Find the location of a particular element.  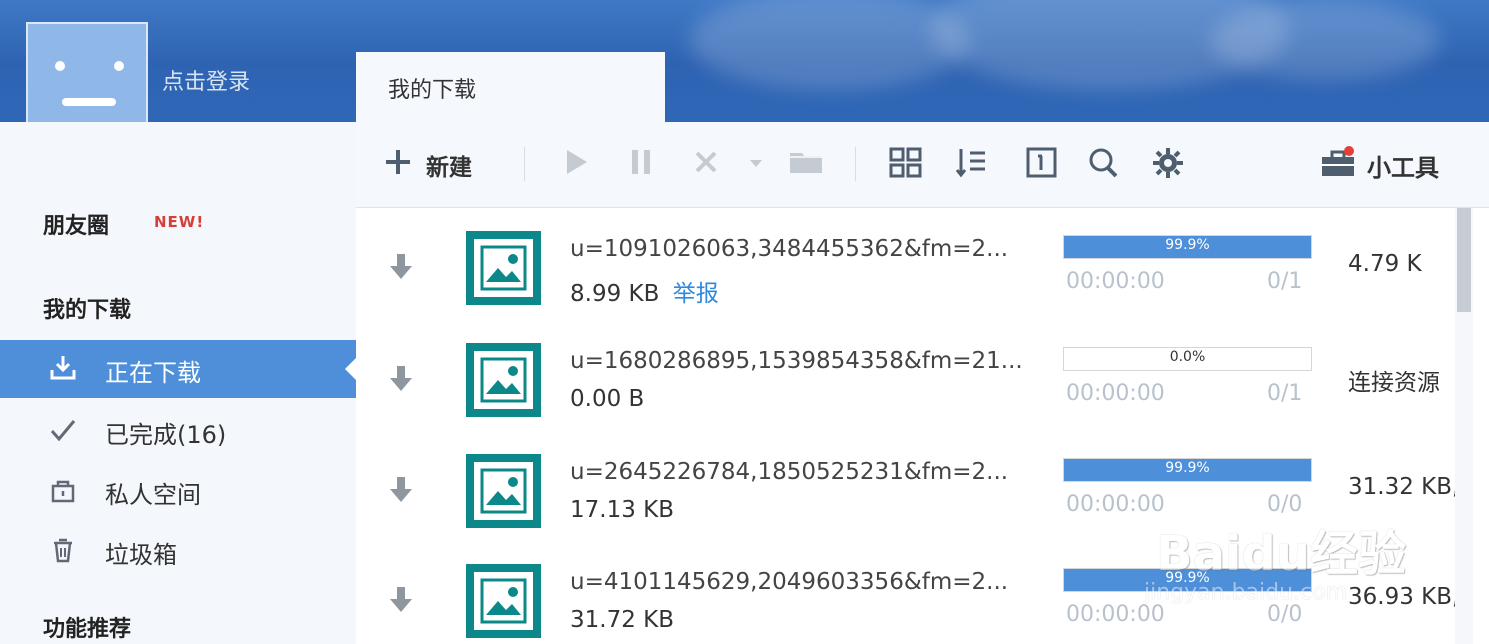

file-size-value: 31.72 KB is located at coordinates (622, 620).